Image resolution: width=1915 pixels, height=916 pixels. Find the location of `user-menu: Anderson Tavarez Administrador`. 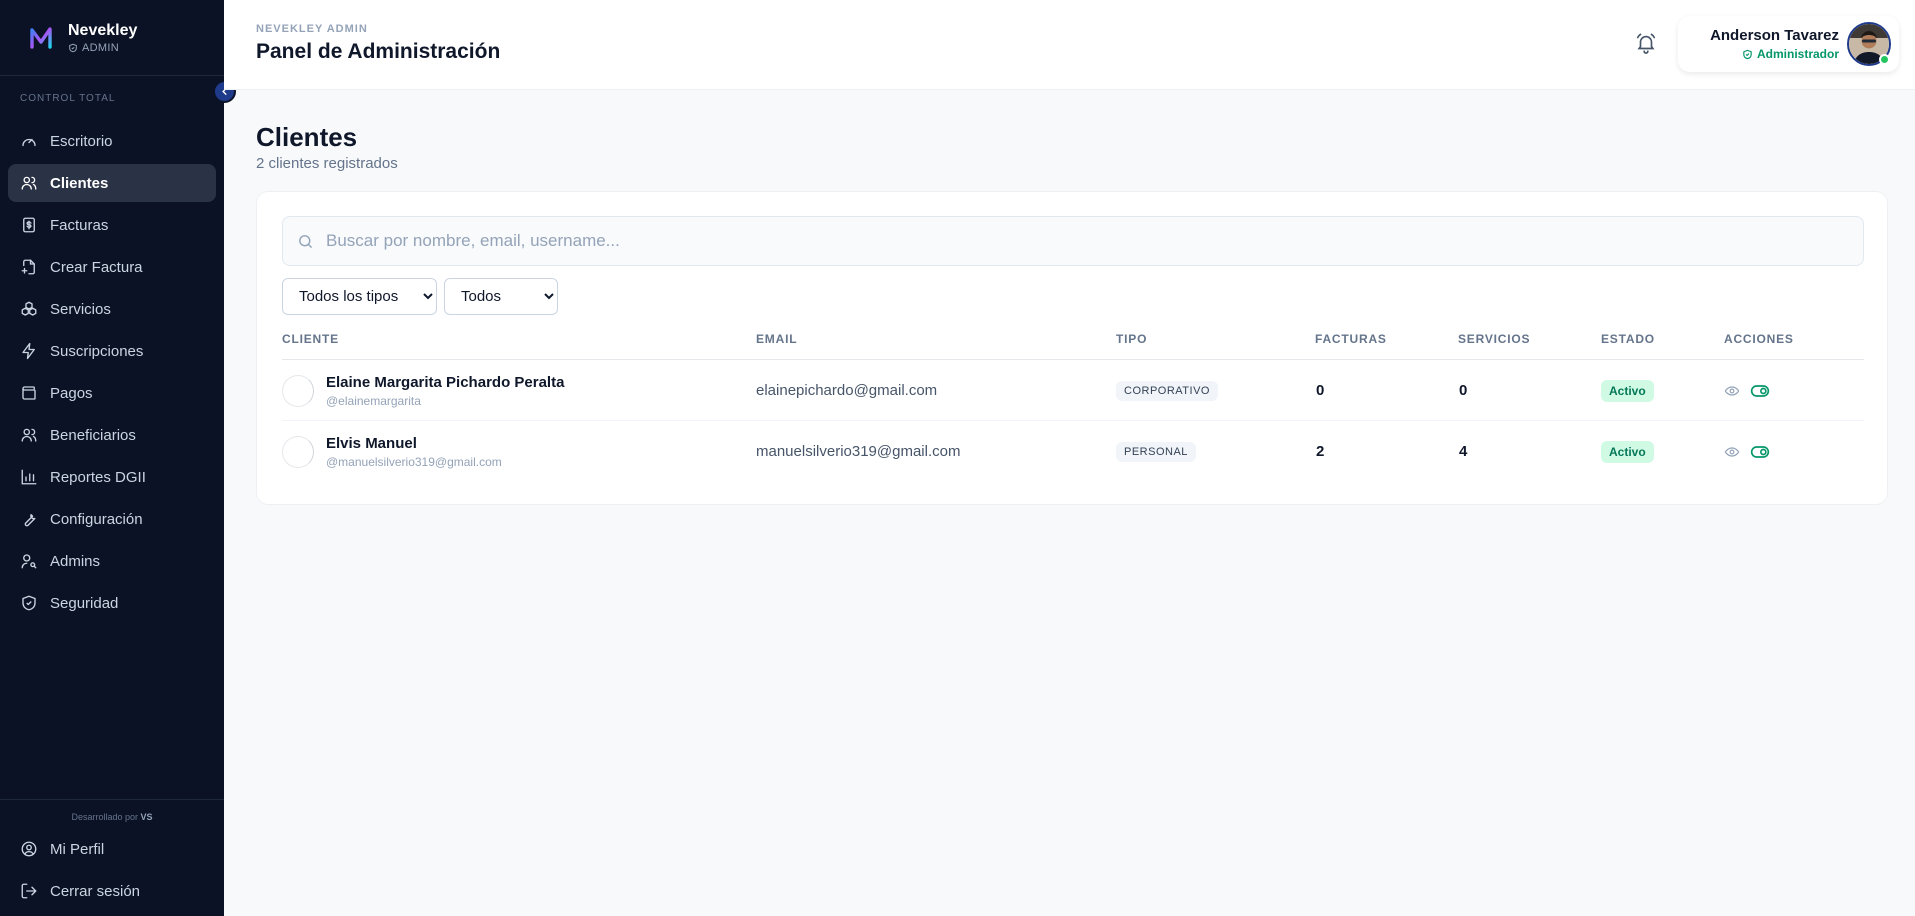

user-menu: Anderson Tavarez Administrador is located at coordinates (1788, 44).